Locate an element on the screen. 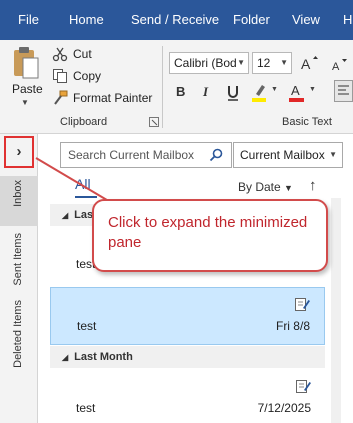 The width and height of the screenshot is (353, 423). tab-help: H is located at coordinates (347, 20).